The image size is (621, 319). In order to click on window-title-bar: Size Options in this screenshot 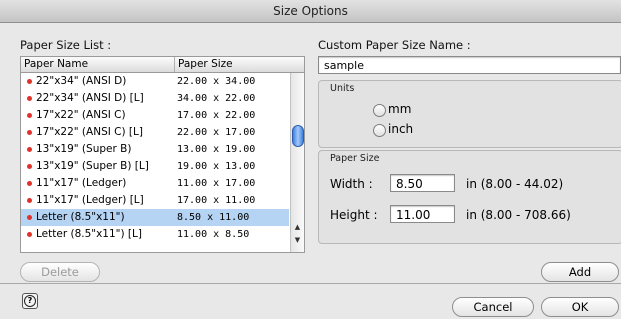, I will do `click(310, 11)`.